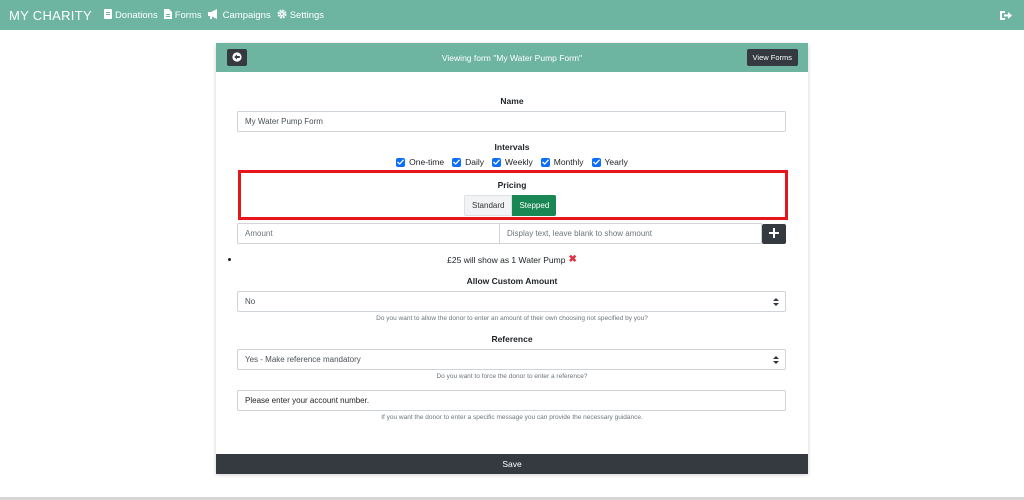 The height and width of the screenshot is (500, 1024). What do you see at coordinates (572, 259) in the screenshot?
I see `remove-x-icon: ✖` at bounding box center [572, 259].